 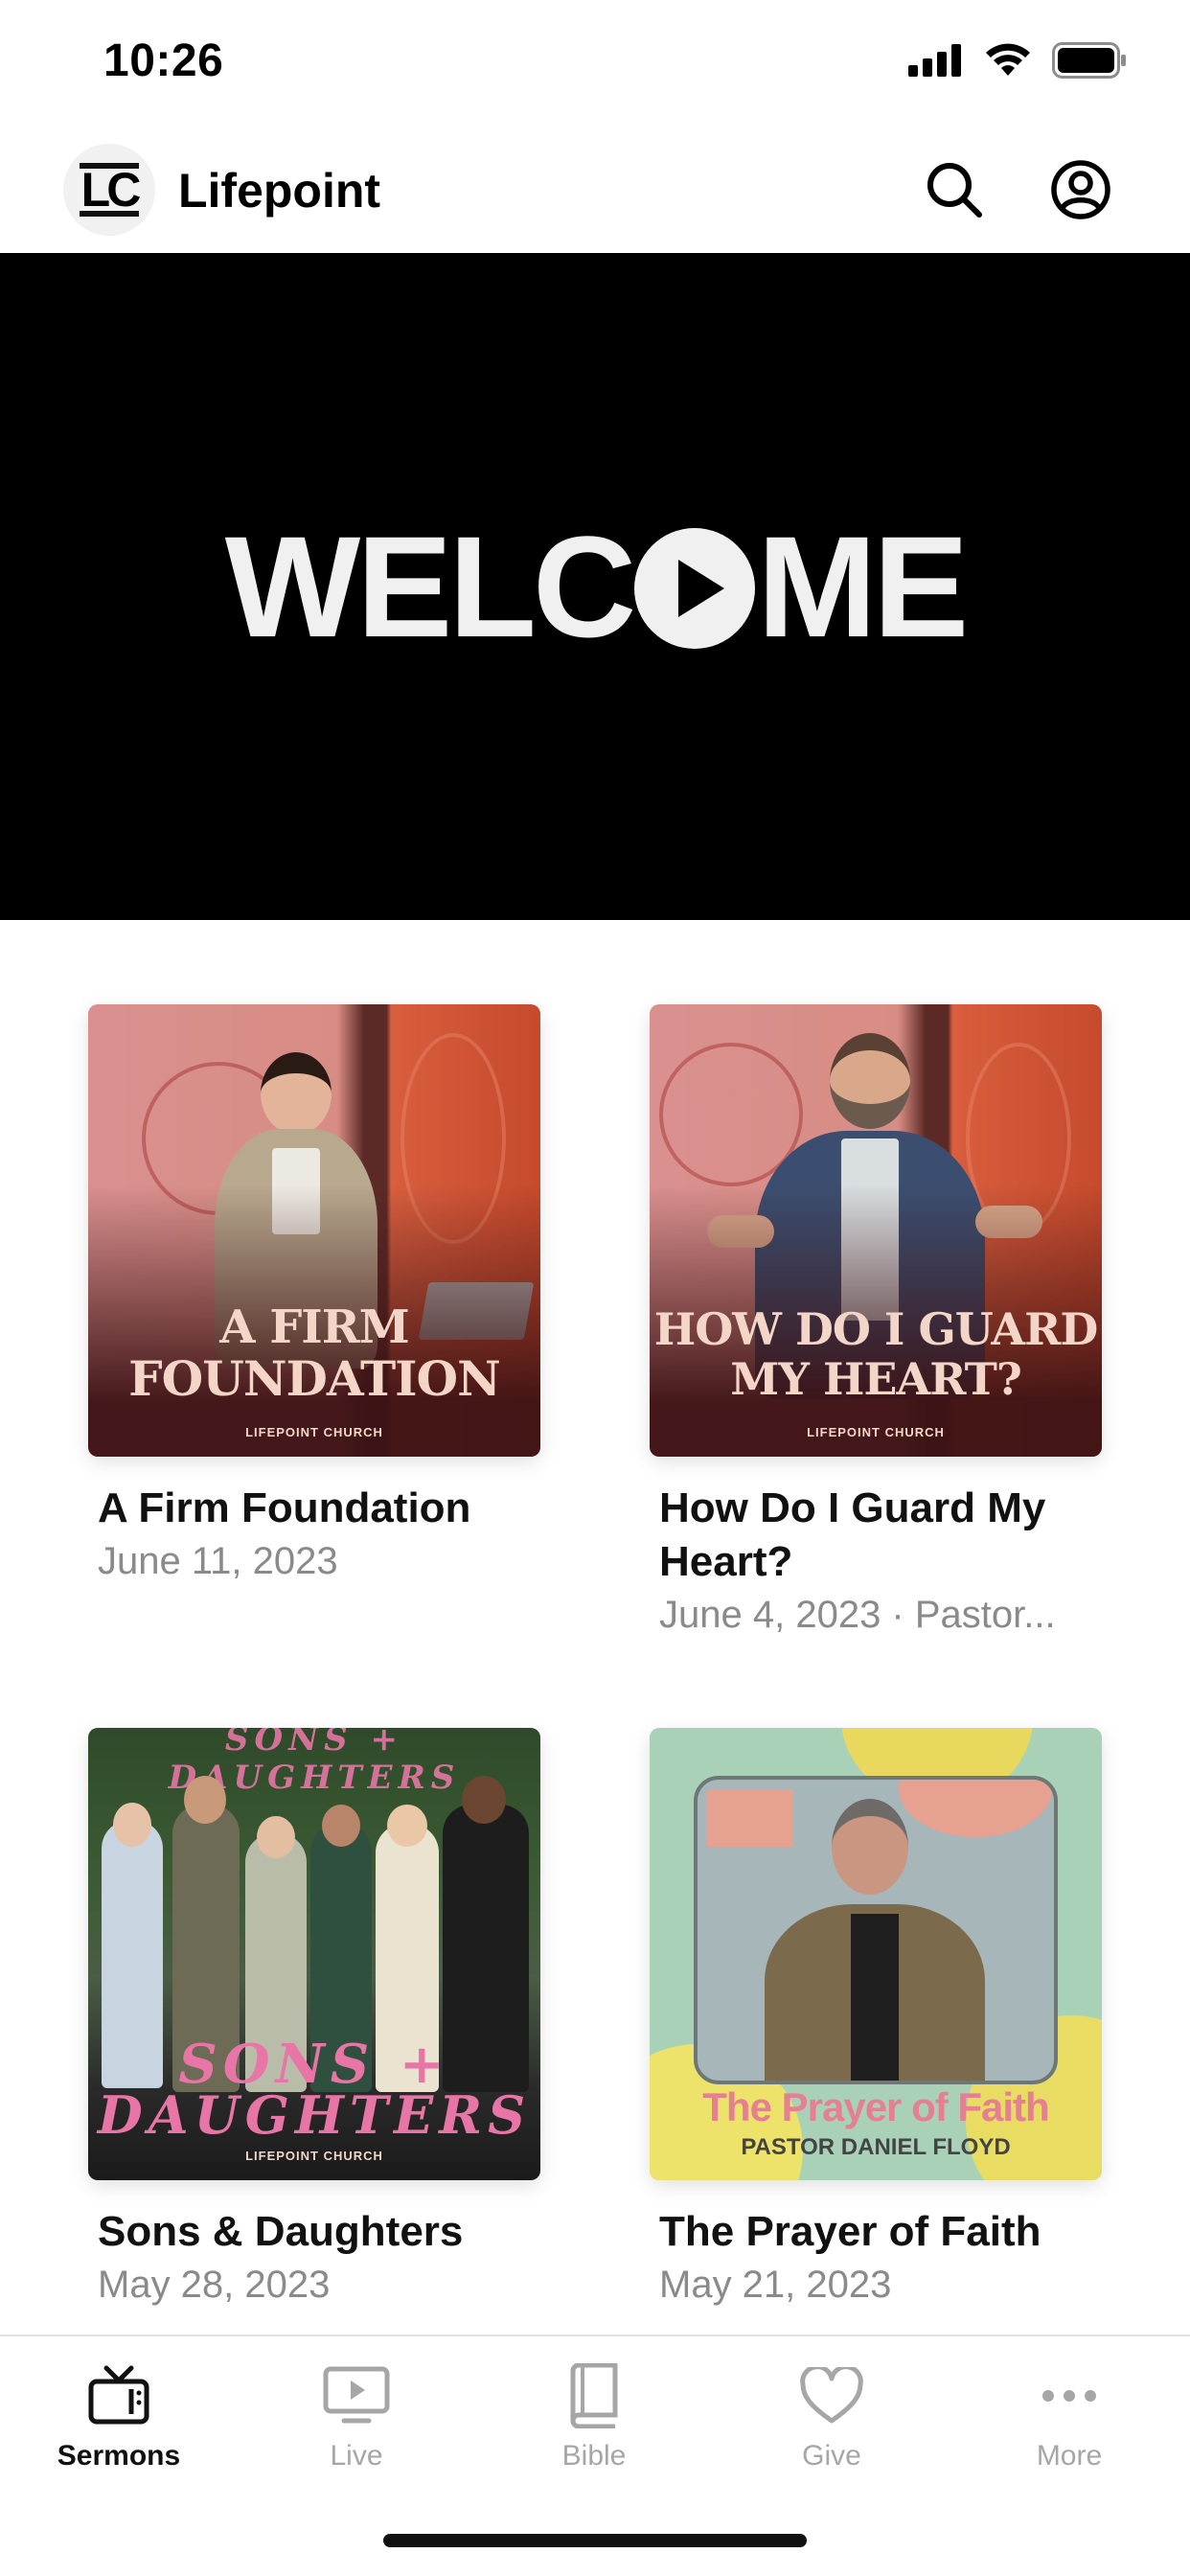 What do you see at coordinates (832, 2425) in the screenshot?
I see `tab-give: Give` at bounding box center [832, 2425].